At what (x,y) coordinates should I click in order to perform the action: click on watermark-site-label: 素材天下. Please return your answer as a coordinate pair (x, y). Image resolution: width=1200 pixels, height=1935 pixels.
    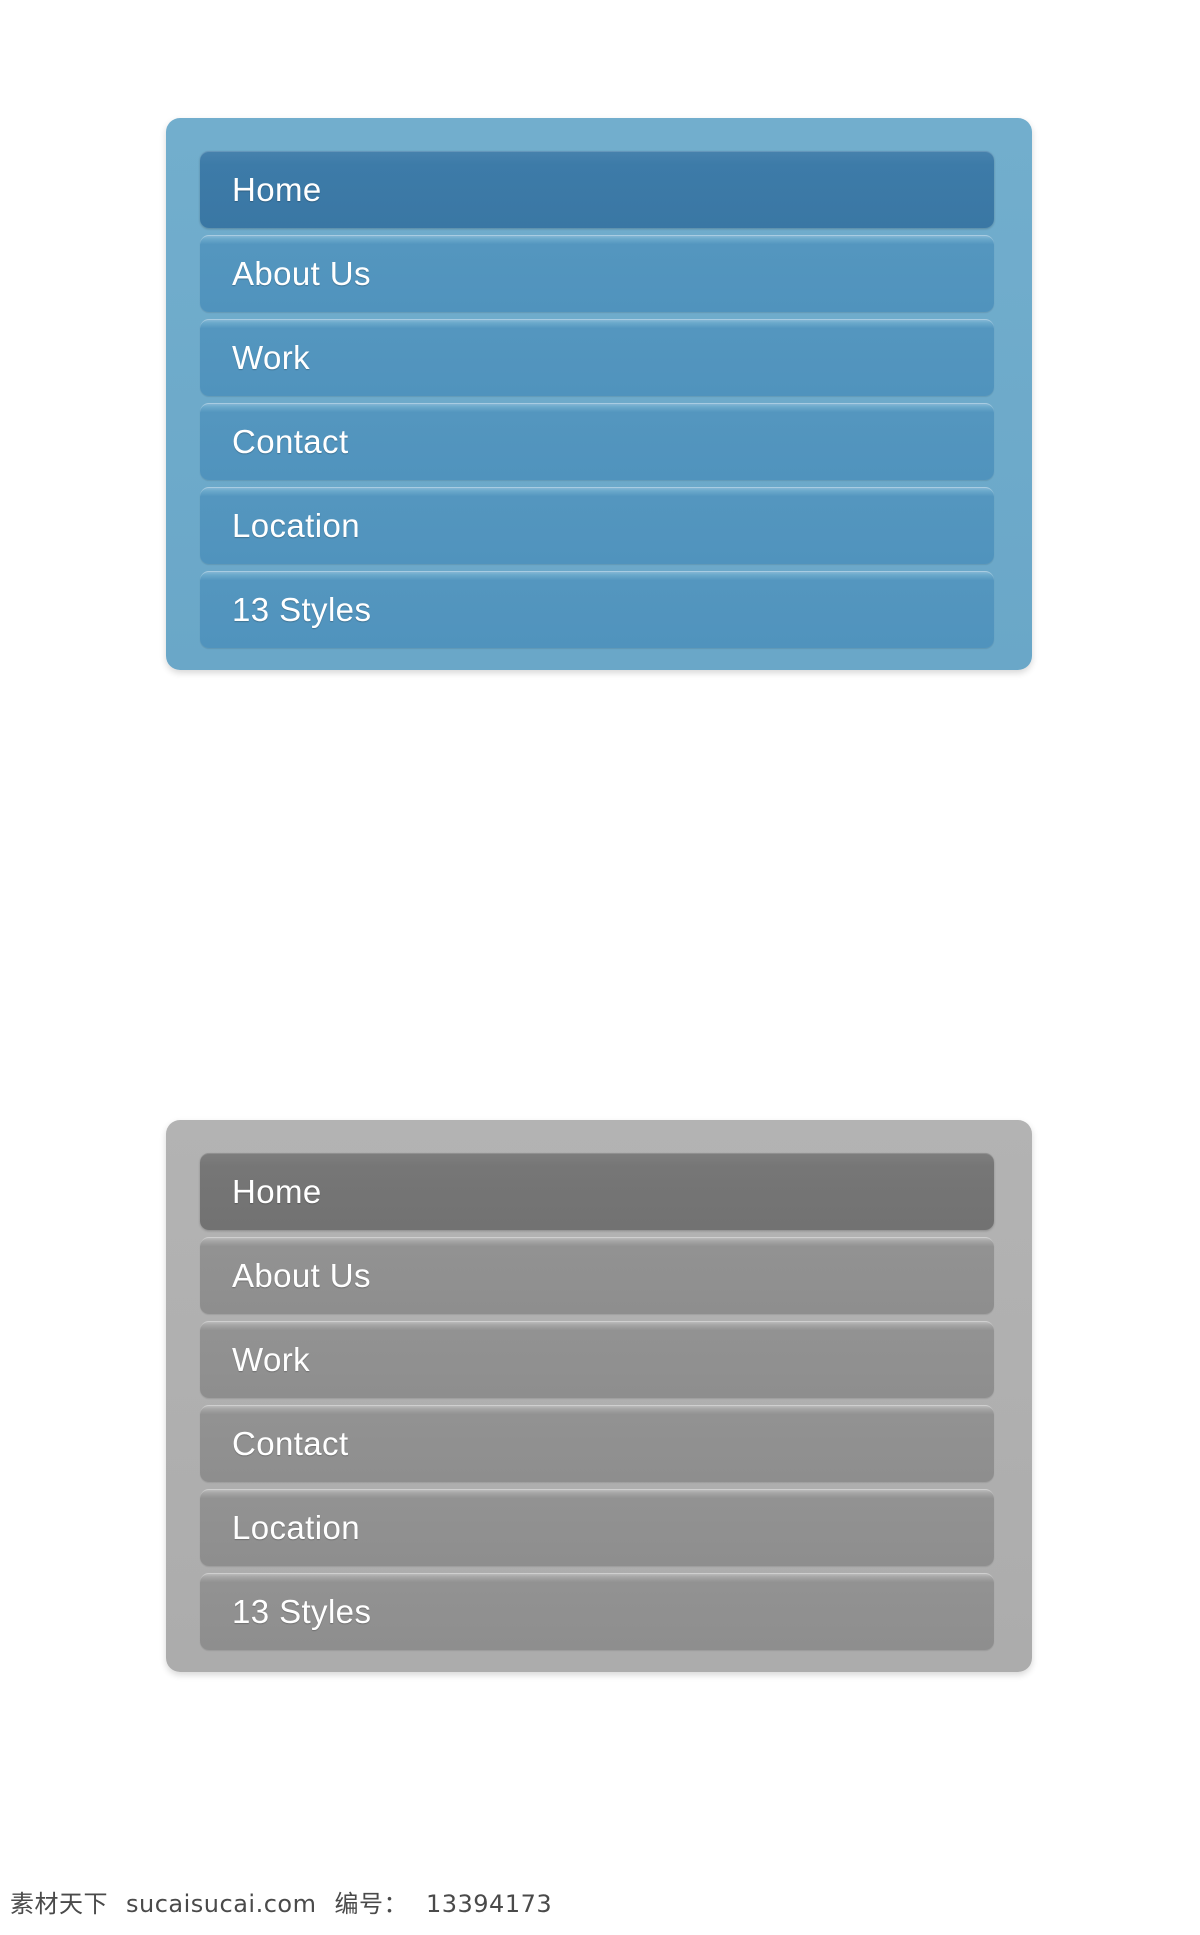
    Looking at the image, I should click on (59, 1904).